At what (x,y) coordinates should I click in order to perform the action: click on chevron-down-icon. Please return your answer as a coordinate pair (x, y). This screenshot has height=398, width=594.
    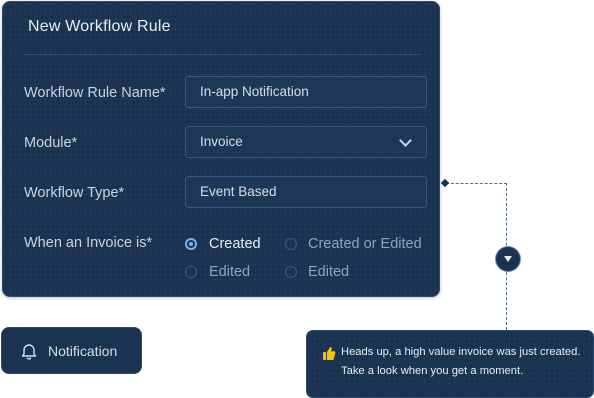
    Looking at the image, I should click on (405, 140).